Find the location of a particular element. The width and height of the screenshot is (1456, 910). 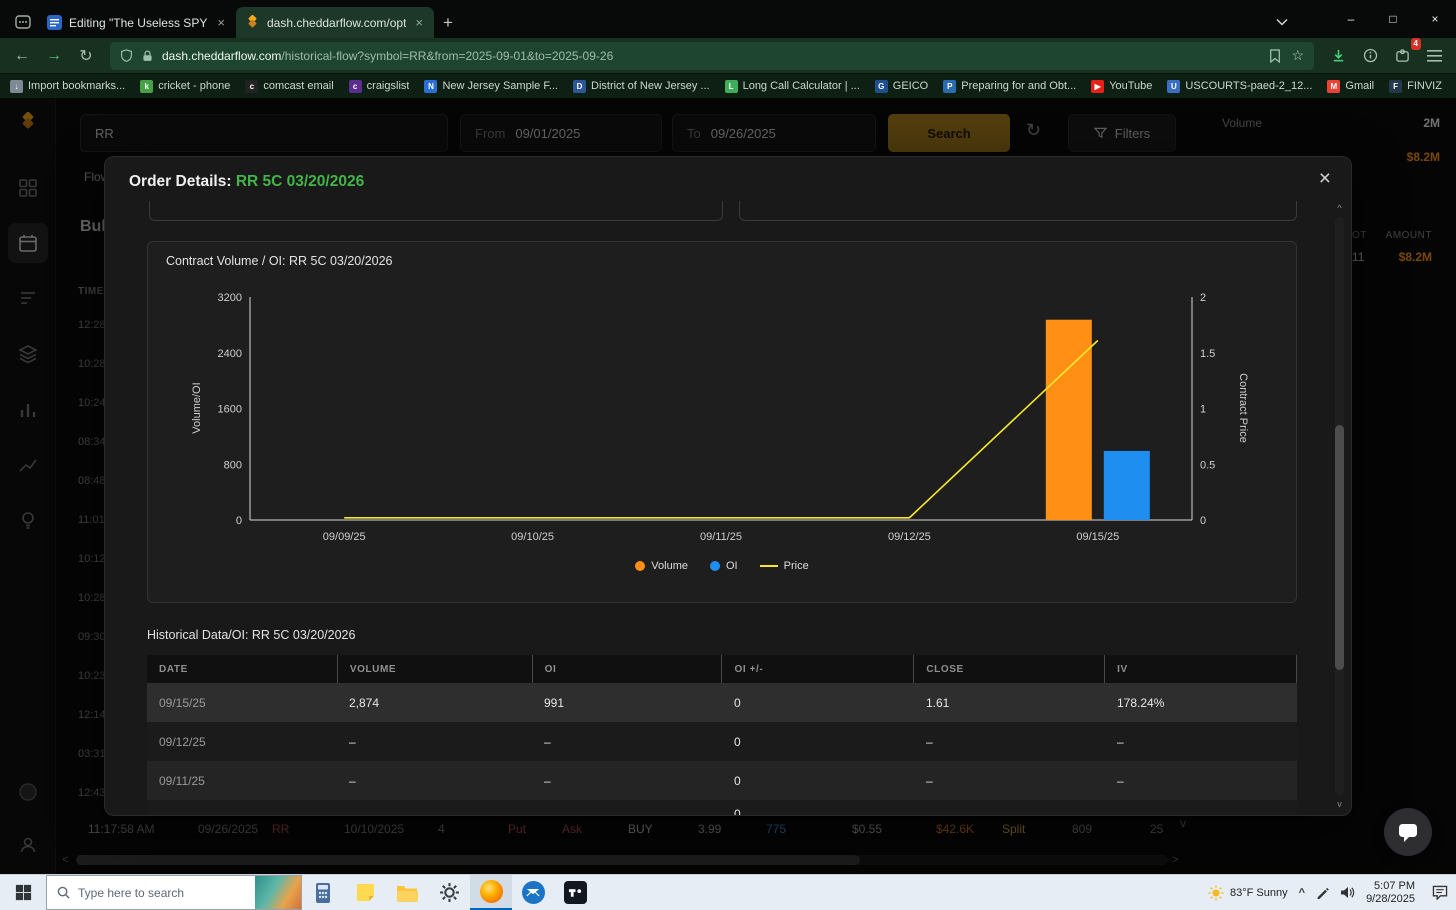

cell-date: 09/15/25 is located at coordinates (182, 702).